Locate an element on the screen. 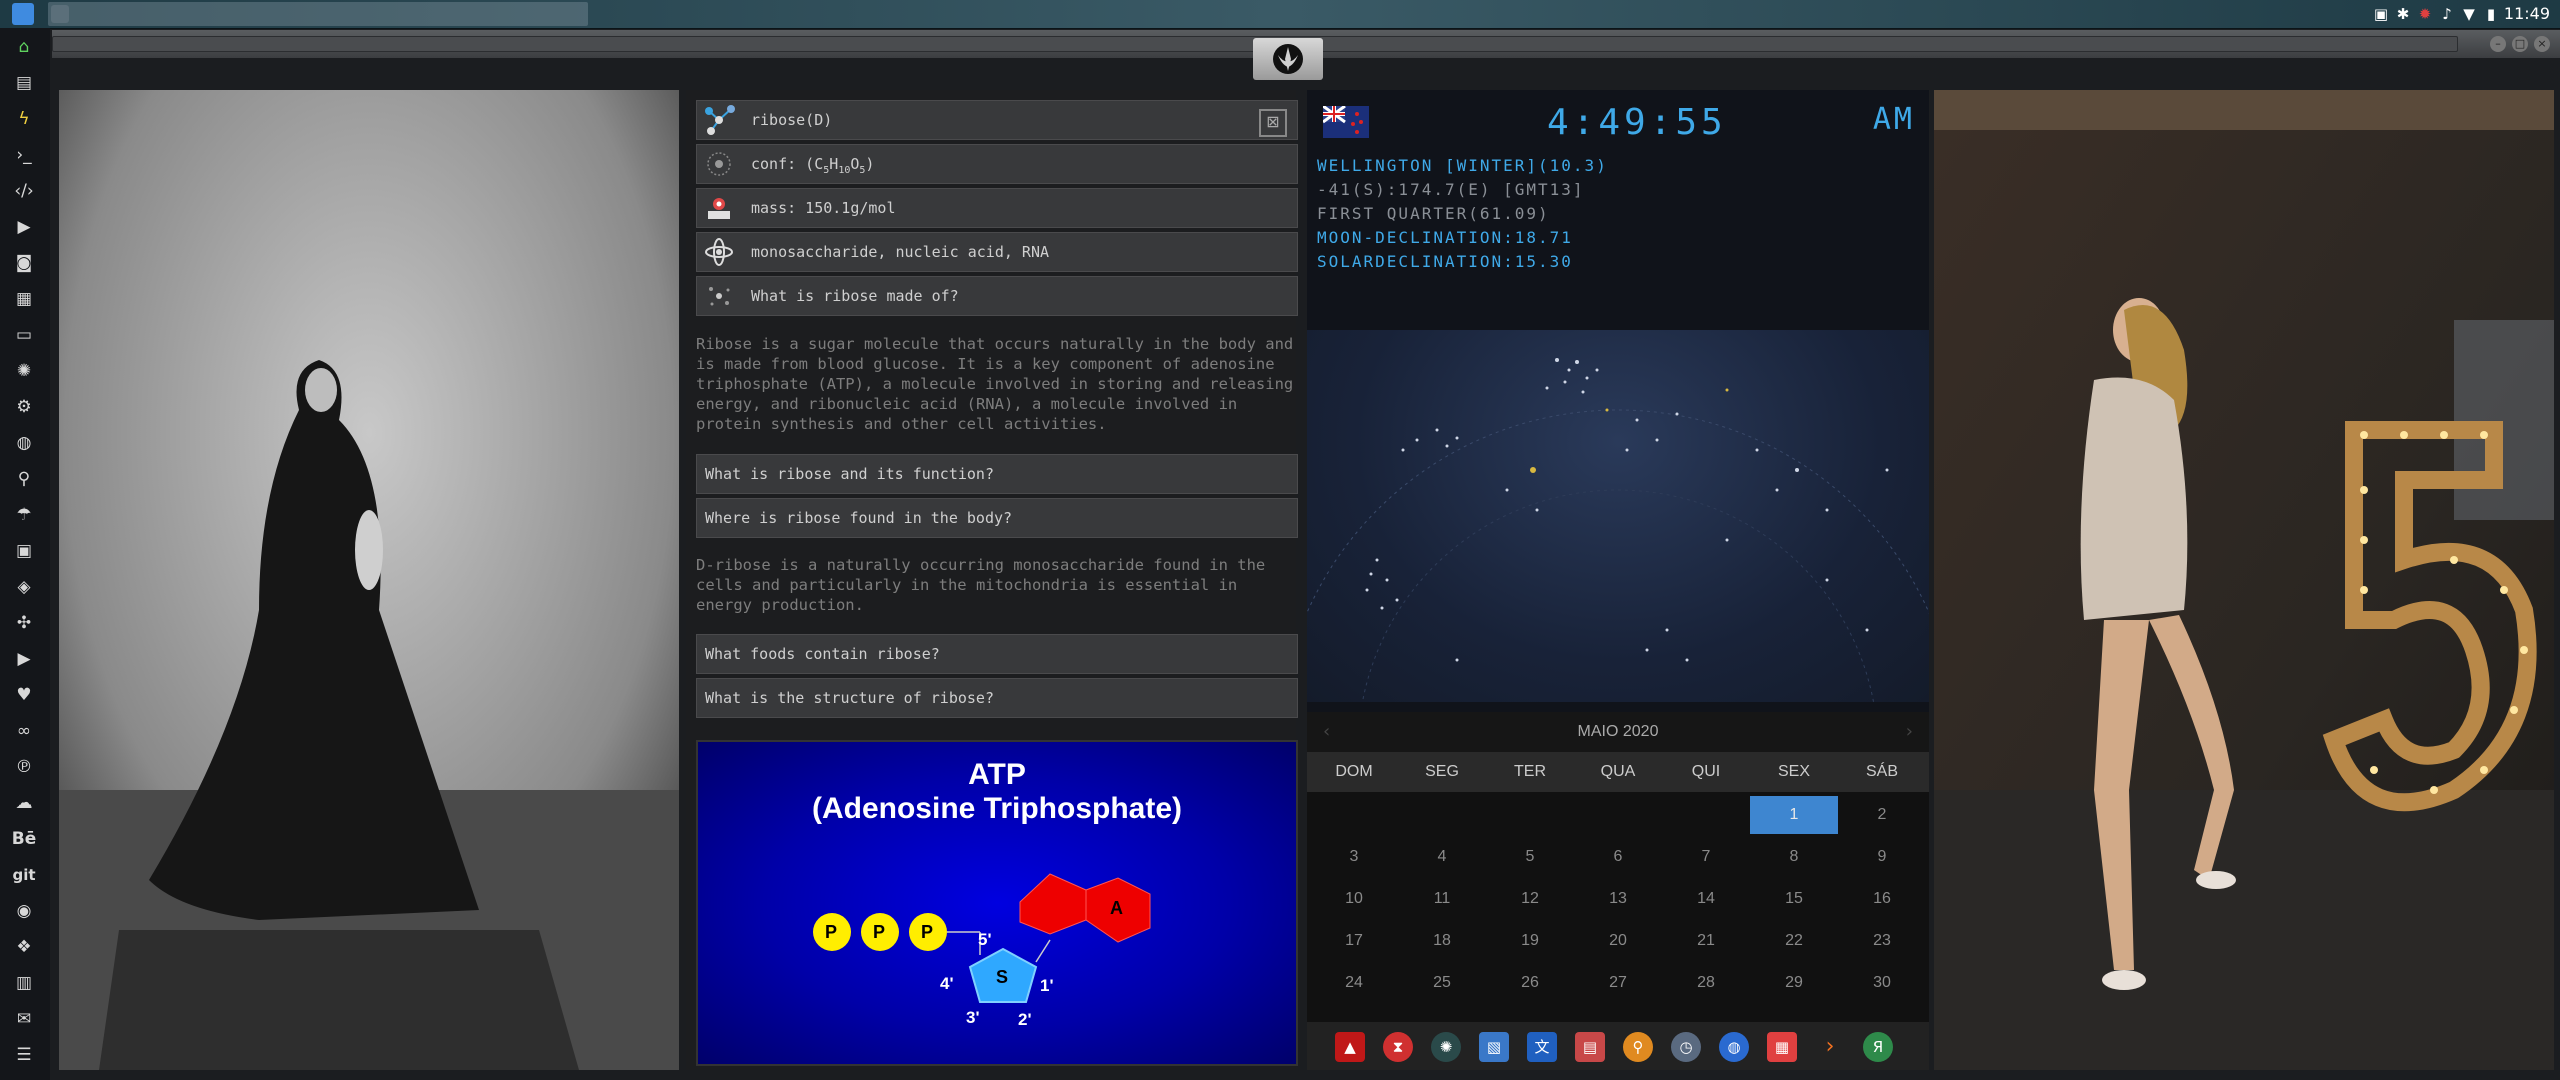  calendar-day: 26 is located at coordinates (1530, 983).